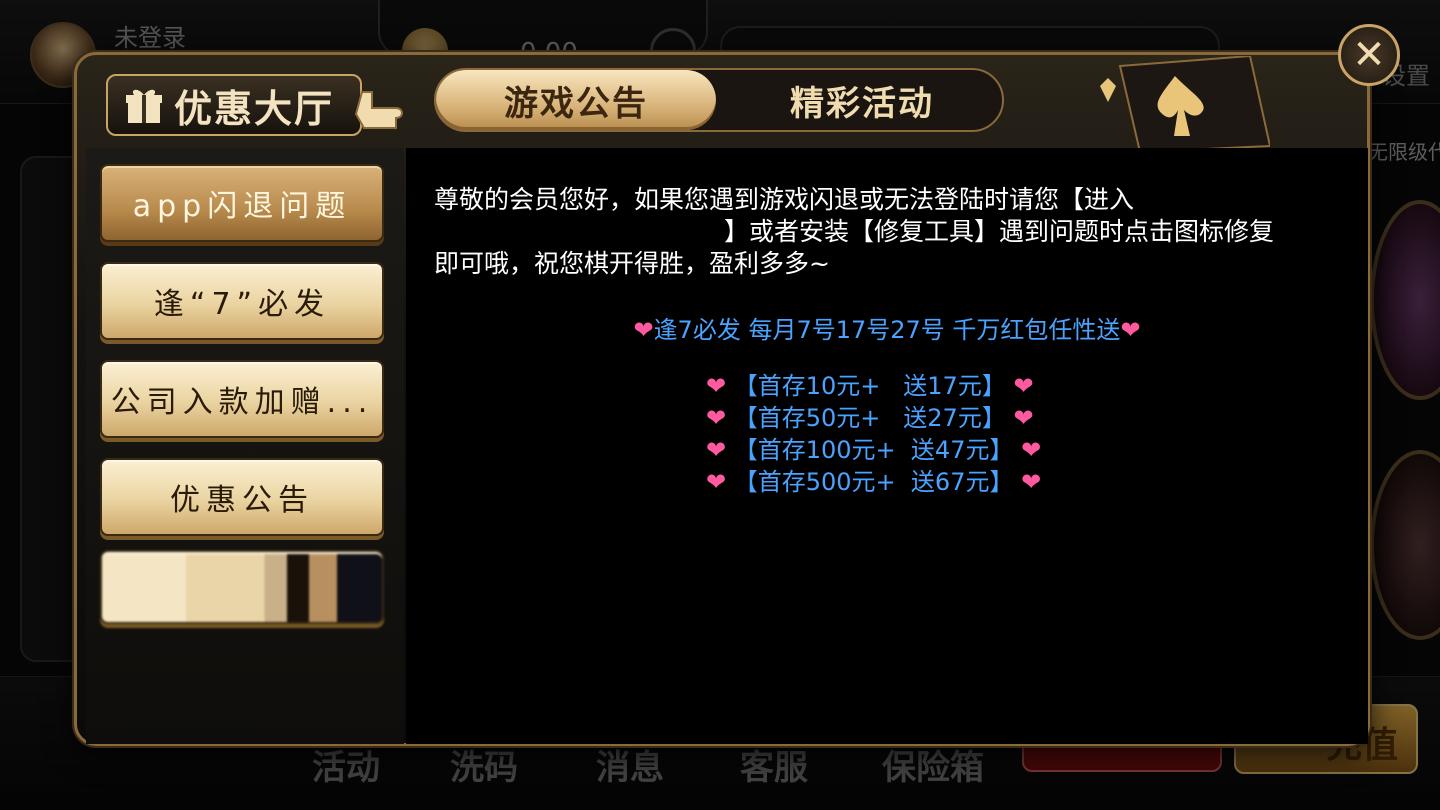  Describe the element at coordinates (784, 199) in the screenshot. I see `notice-line-1: 尊敬的会员您好，如果您遇到游戏闪退或无法登陆时请您【进入` at that location.